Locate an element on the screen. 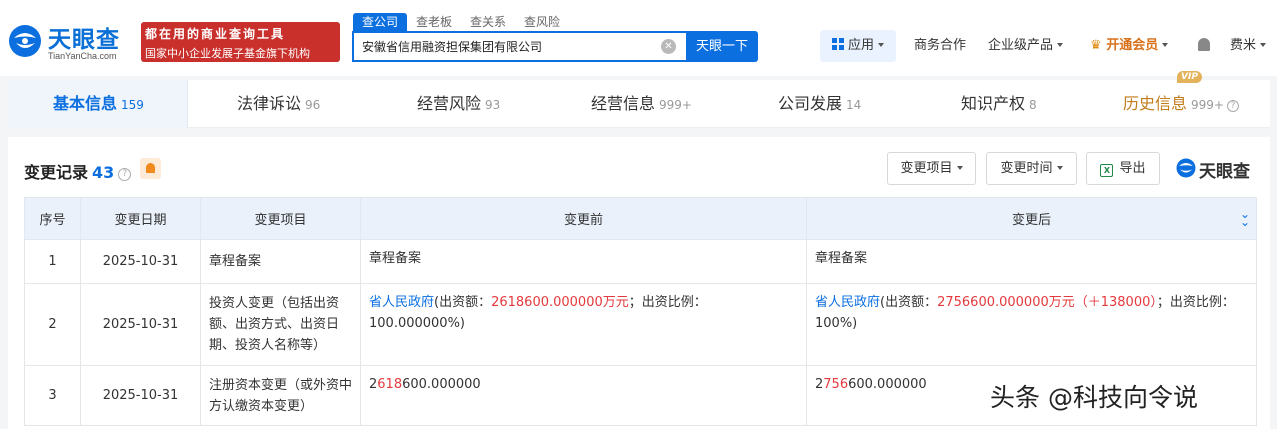 The width and height of the screenshot is (1277, 429). watermark: 头条 @科技向令说 is located at coordinates (1094, 397).